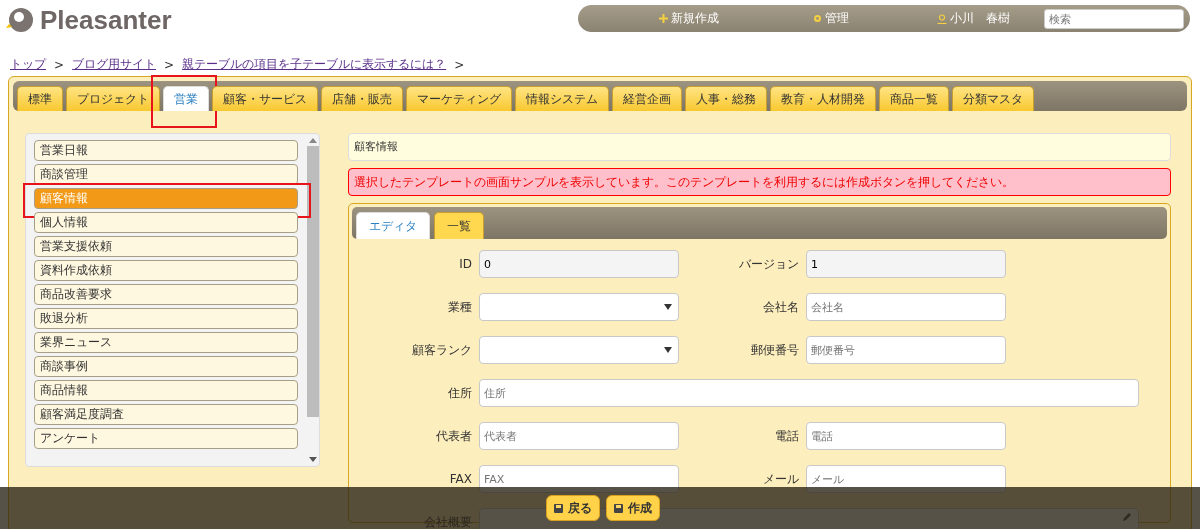  Describe the element at coordinates (460, 307) in the screenshot. I see `field-label: 業種` at that location.